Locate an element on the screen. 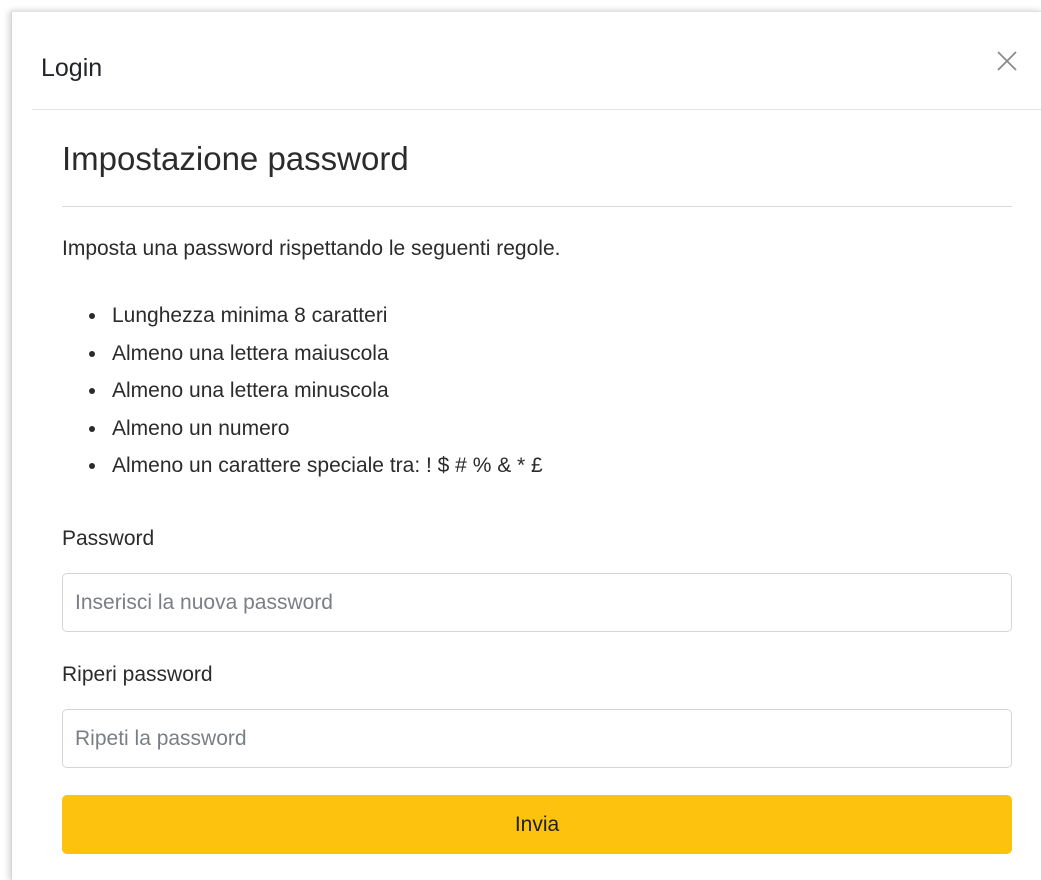 This screenshot has height=880, width=1041. close-icon is located at coordinates (1007, 61).